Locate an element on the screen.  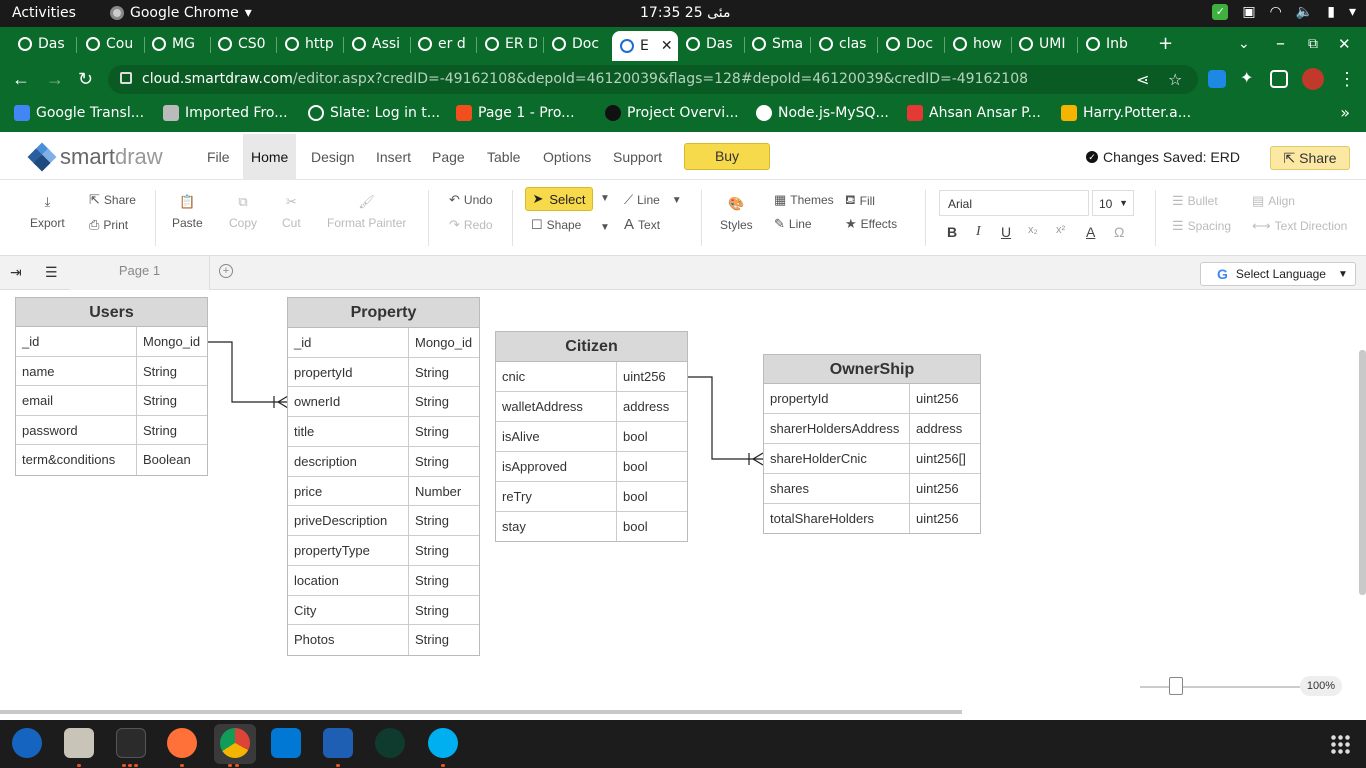
tab-search-icon: ⌄ is located at coordinates (1244, 44).